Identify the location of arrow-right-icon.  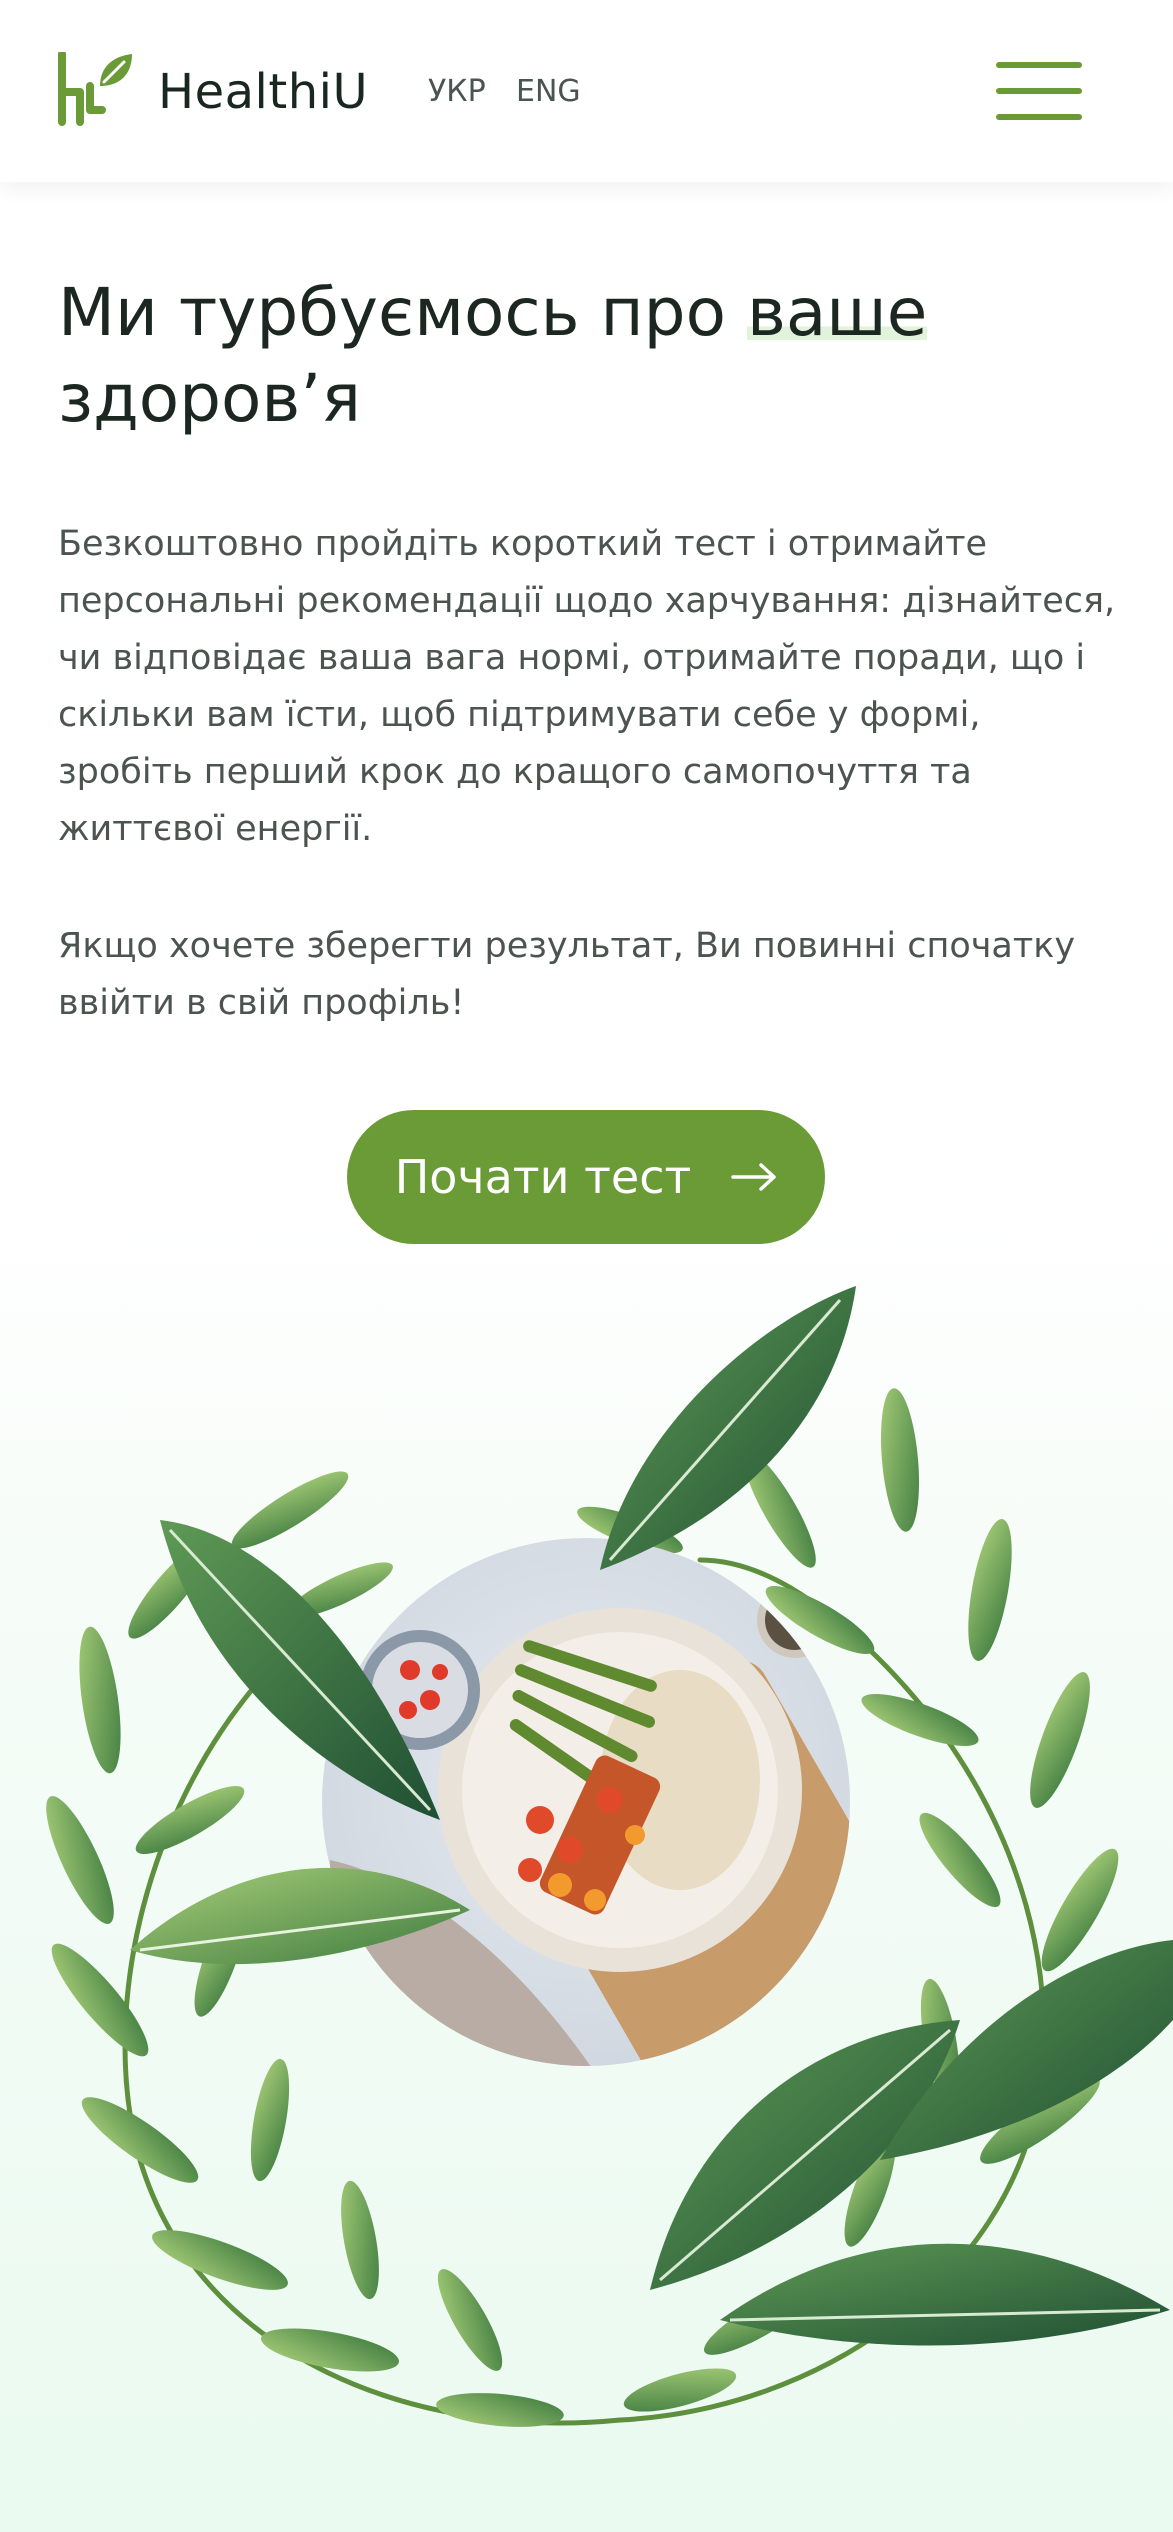
(754, 1177).